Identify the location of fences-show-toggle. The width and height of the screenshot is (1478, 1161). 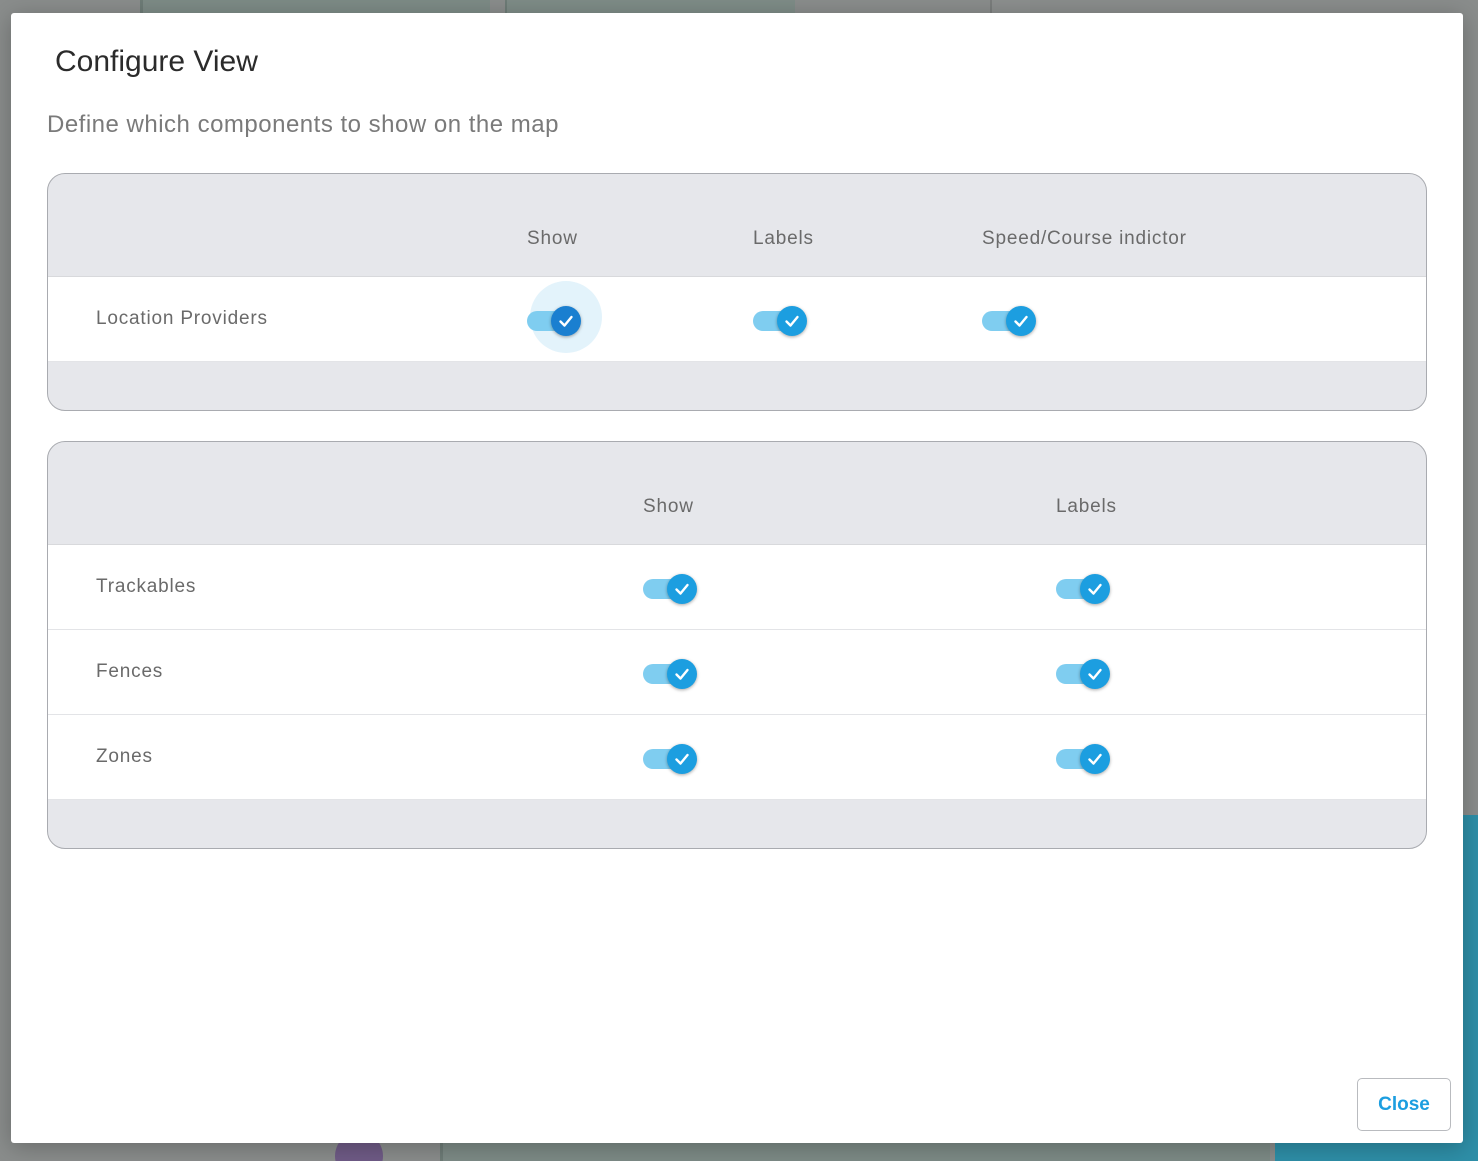
(671, 674).